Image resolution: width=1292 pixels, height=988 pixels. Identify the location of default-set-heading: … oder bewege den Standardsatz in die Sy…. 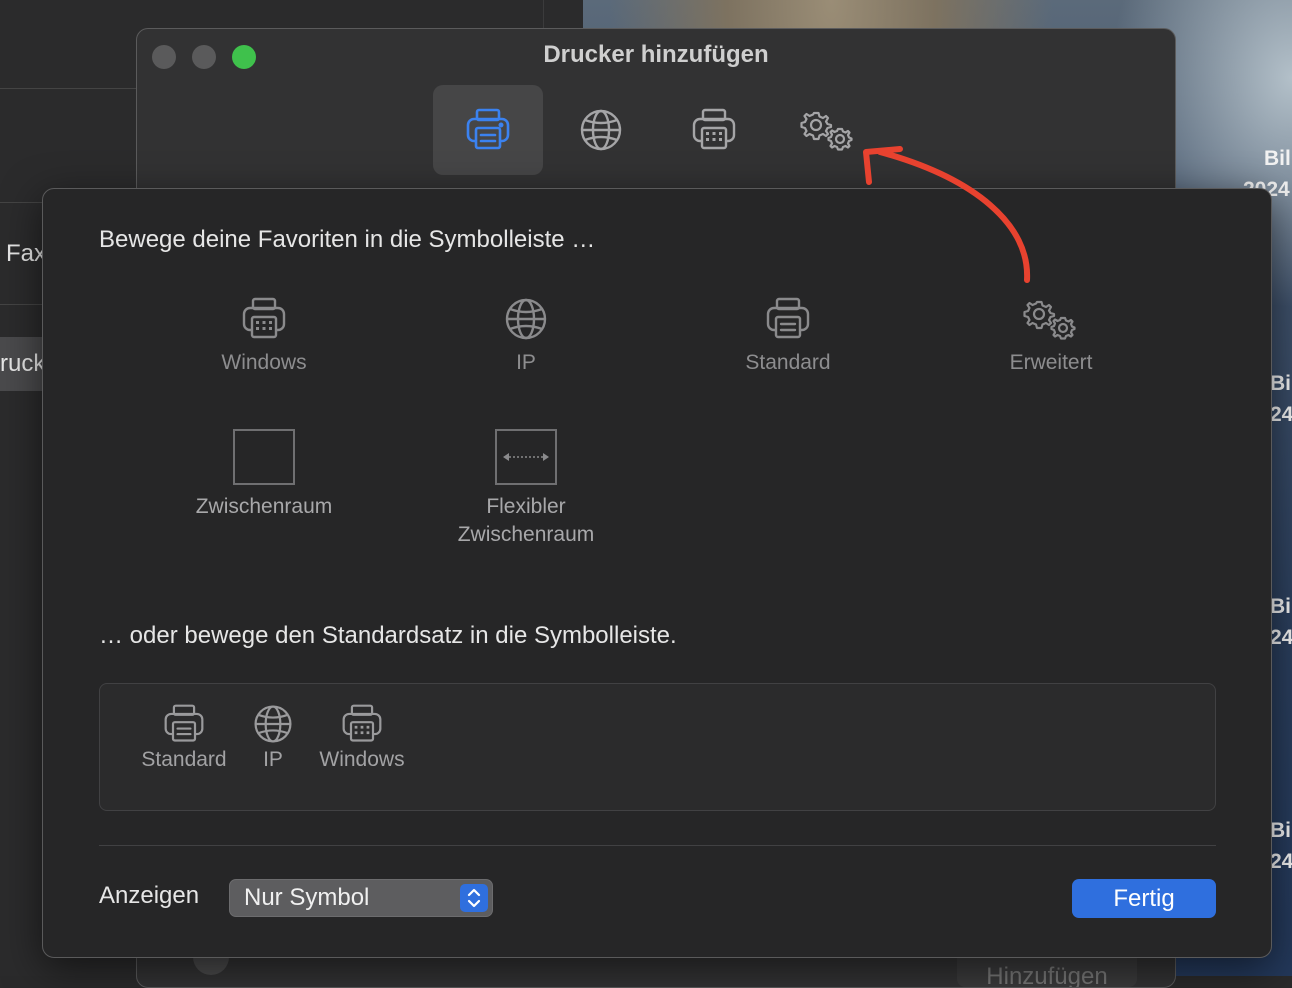
(388, 635).